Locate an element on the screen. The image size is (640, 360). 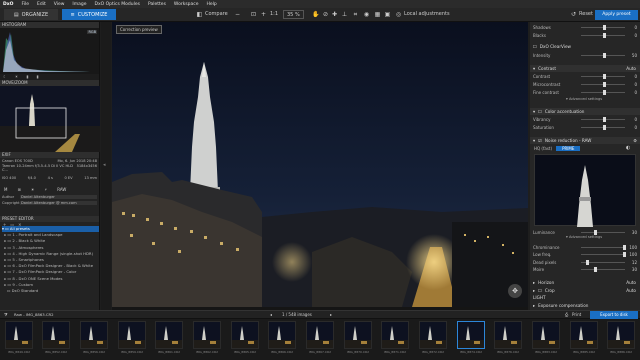
left-panel-collapse-strip: ◂ is located at coordinates (106, 166).